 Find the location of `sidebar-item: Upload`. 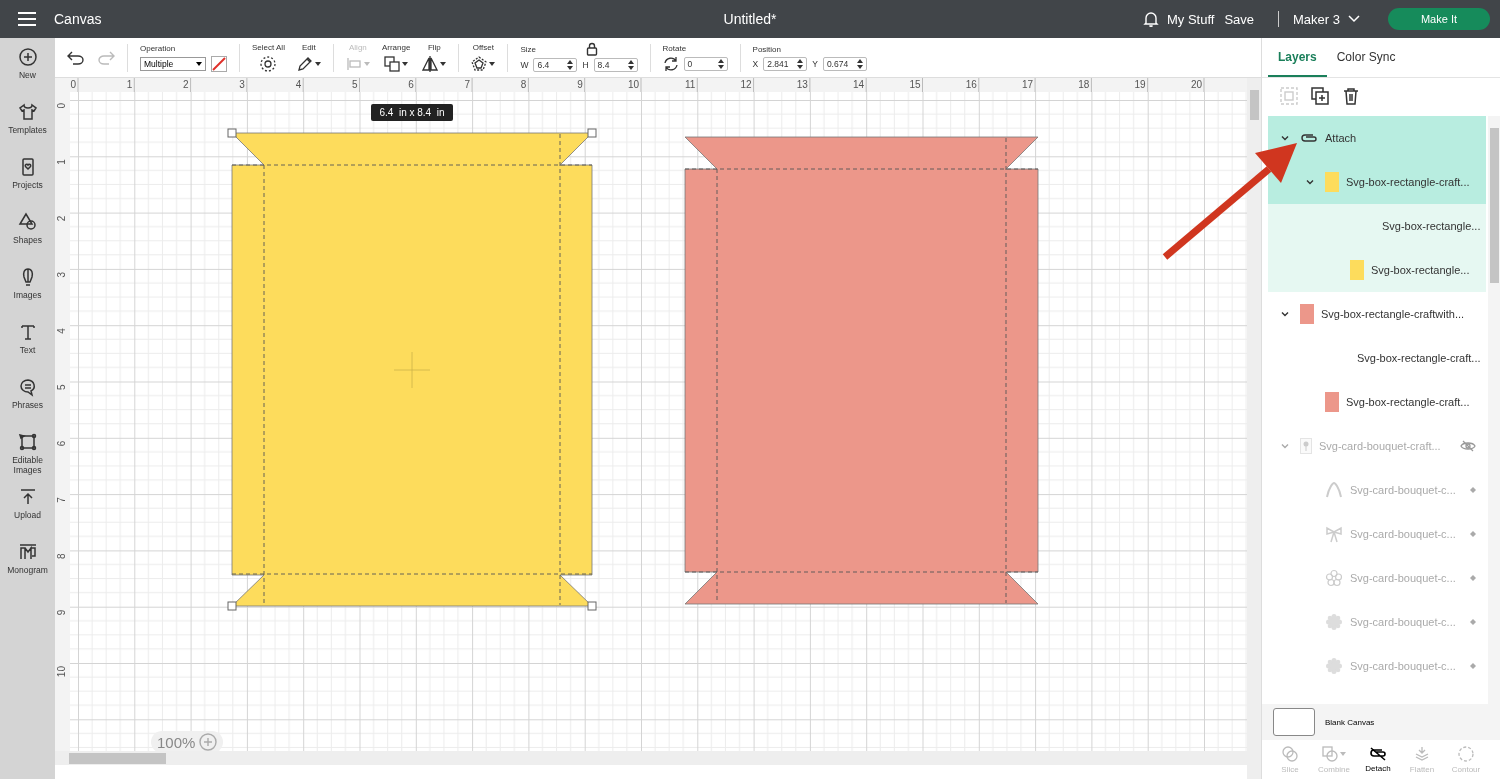

sidebar-item: Upload is located at coordinates (27, 514).